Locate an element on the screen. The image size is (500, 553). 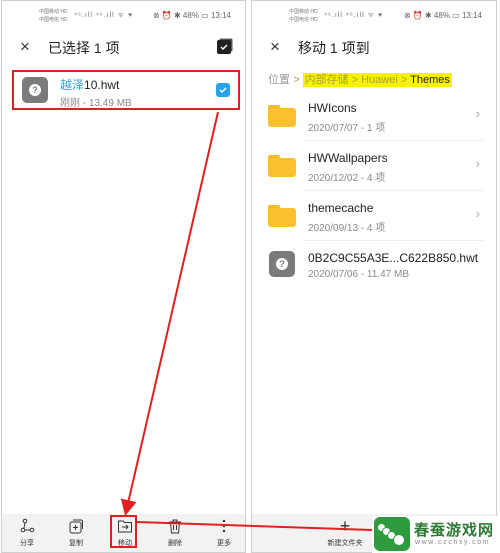
move-title: 移动 1 项到 is located at coordinates (334, 48).